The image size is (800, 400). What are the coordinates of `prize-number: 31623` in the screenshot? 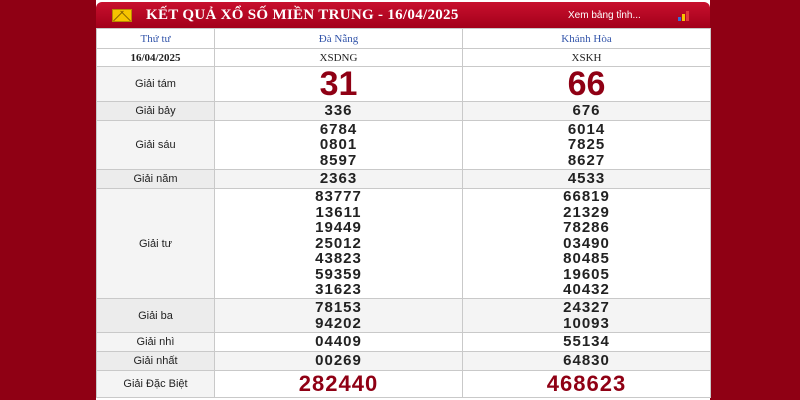 It's located at (338, 290).